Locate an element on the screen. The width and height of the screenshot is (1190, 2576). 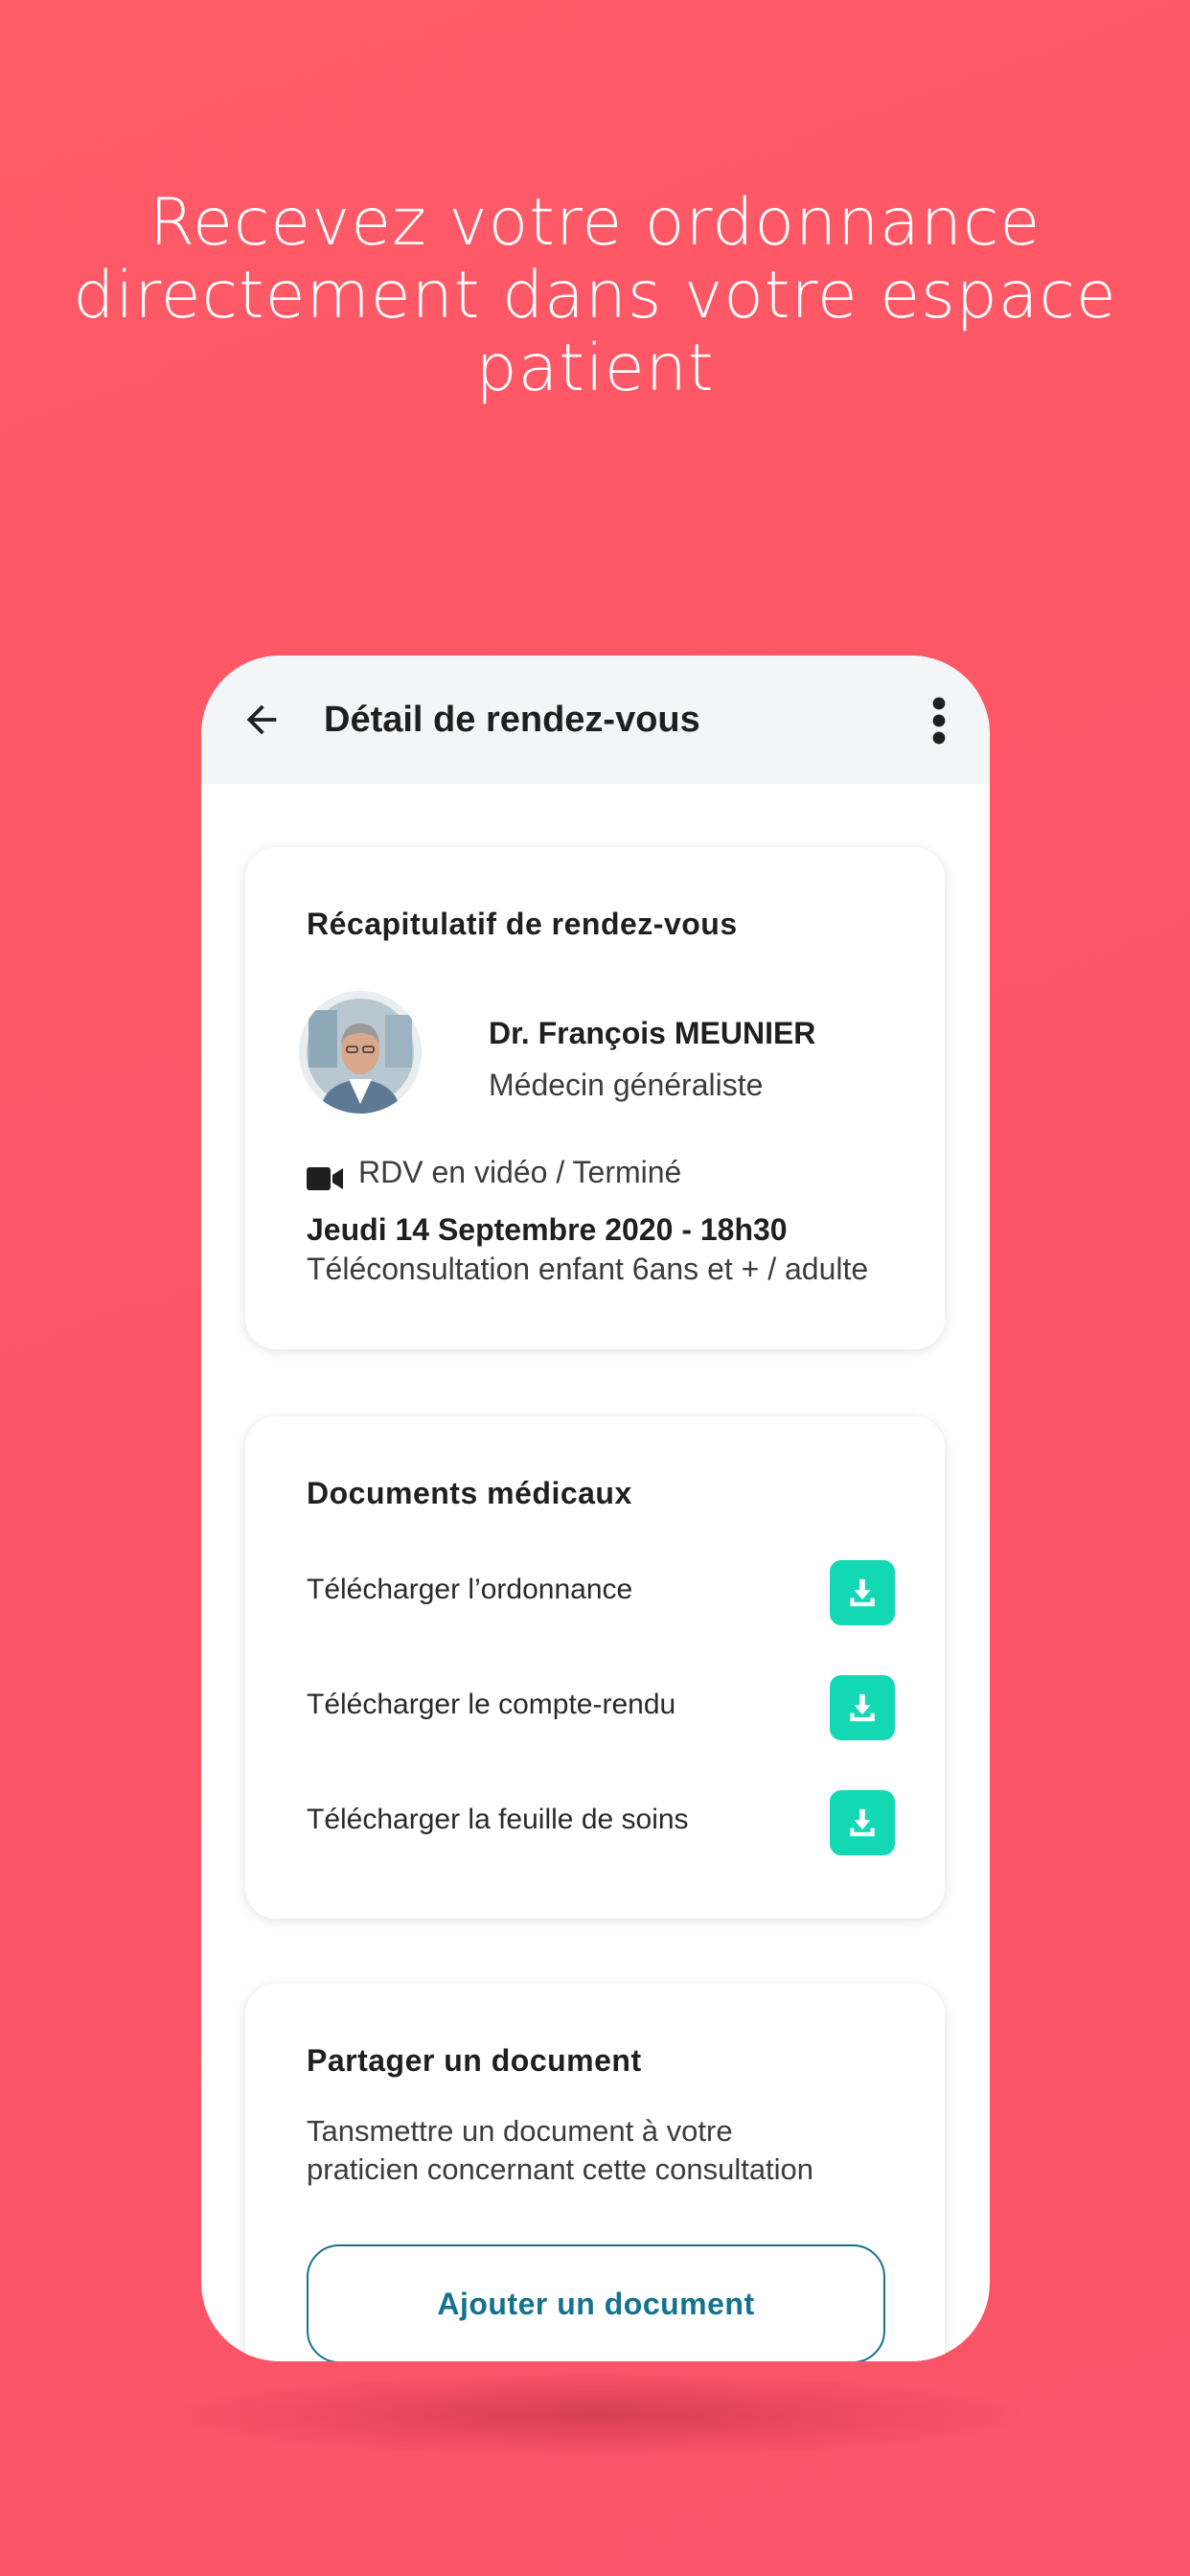
download-care-sheet-button is located at coordinates (863, 1822).